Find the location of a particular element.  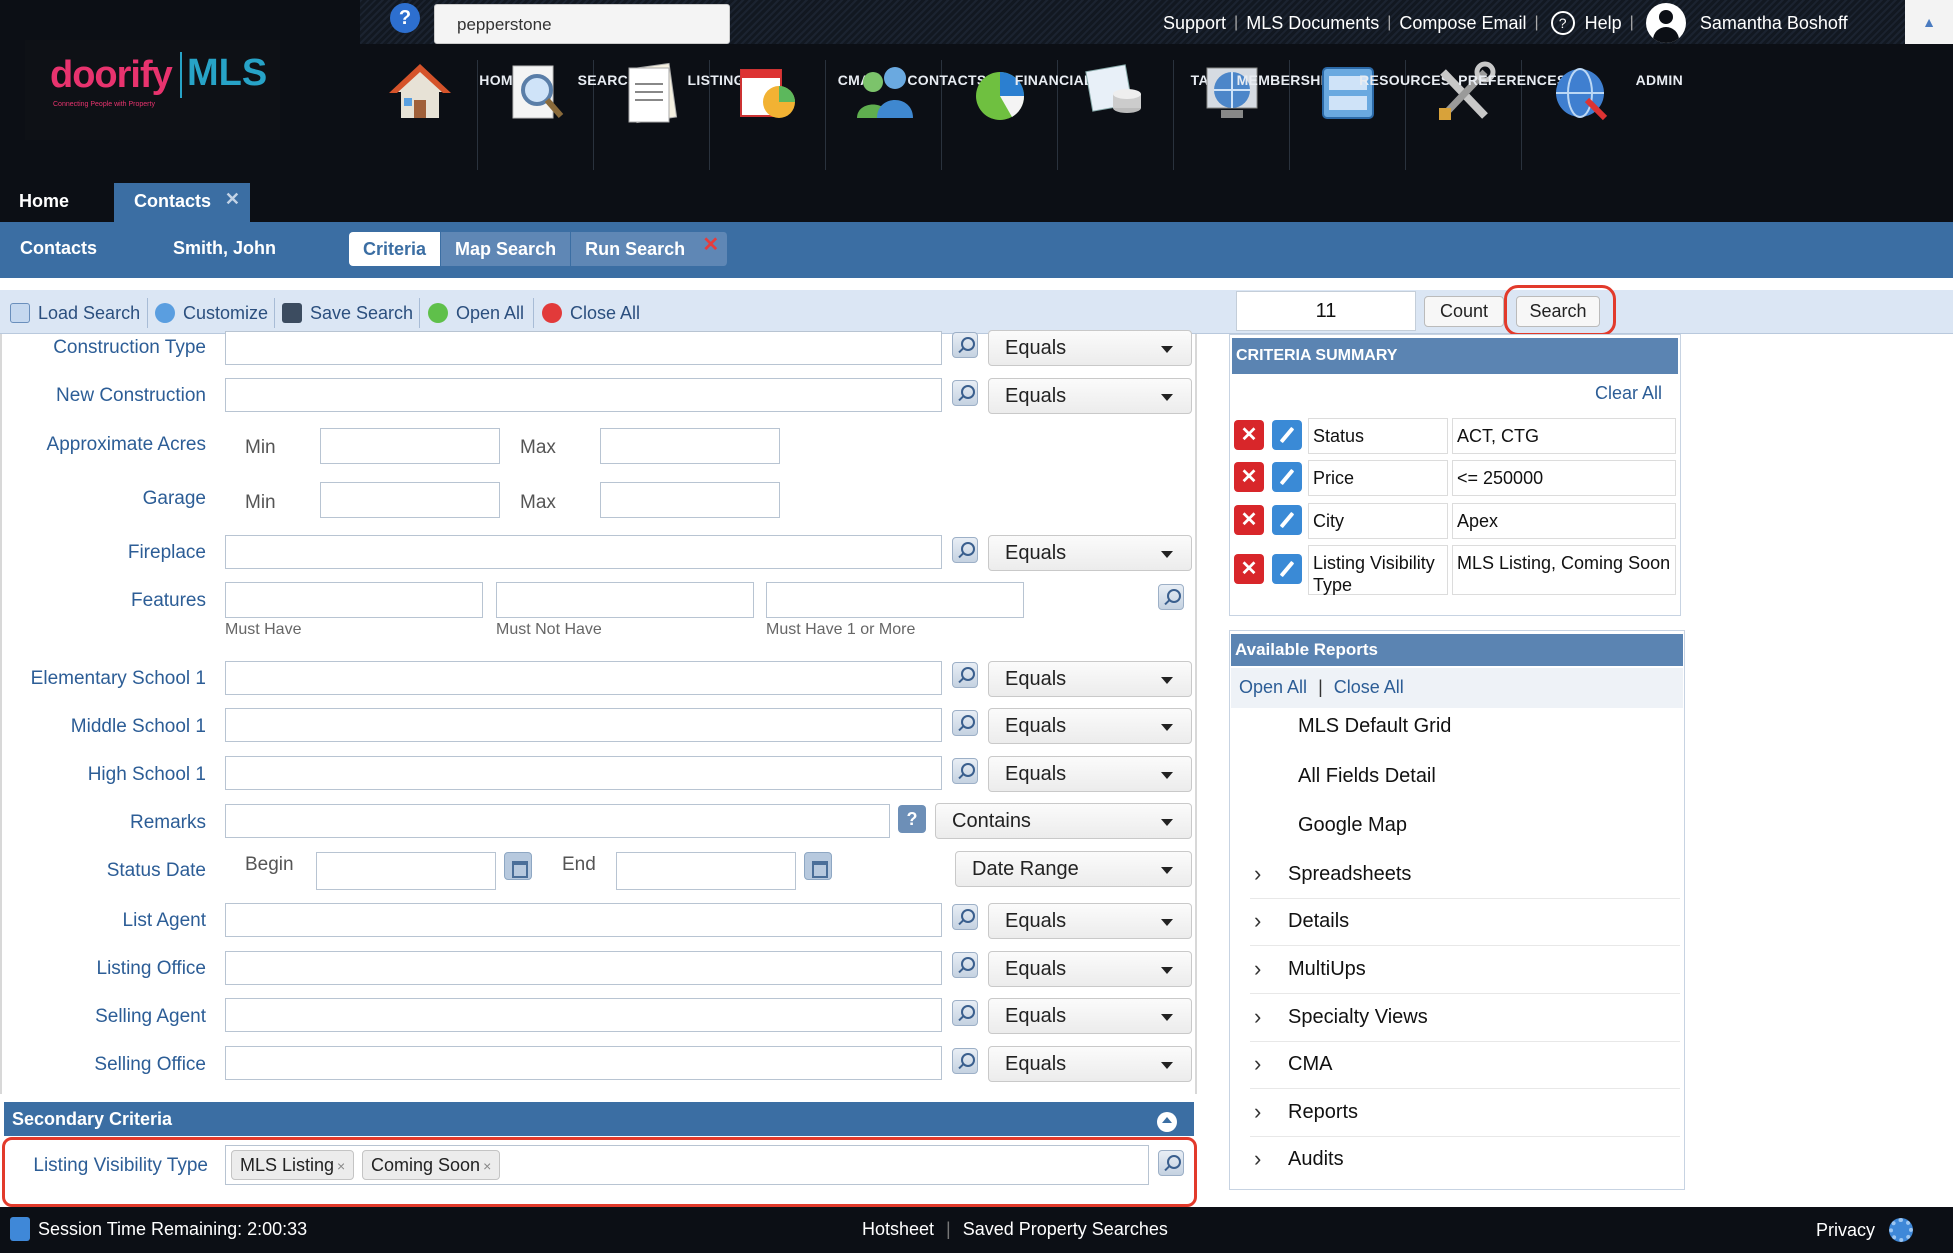

features-must-have-one-input is located at coordinates (895, 600).